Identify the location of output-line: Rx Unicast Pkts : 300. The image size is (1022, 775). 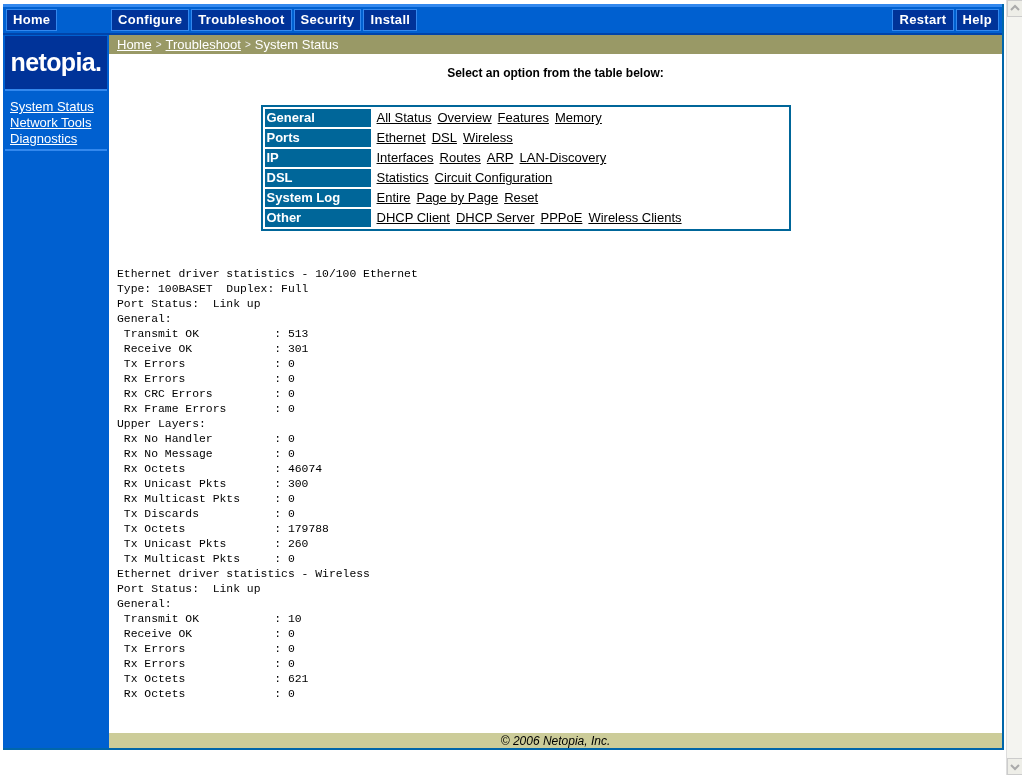
(215, 484).